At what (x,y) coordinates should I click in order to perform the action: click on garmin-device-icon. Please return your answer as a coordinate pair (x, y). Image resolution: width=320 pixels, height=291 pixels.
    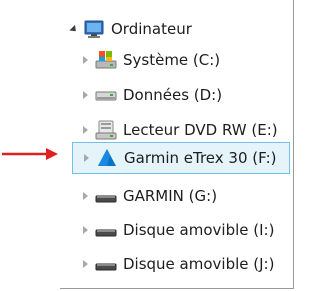
    Looking at the image, I should click on (107, 157).